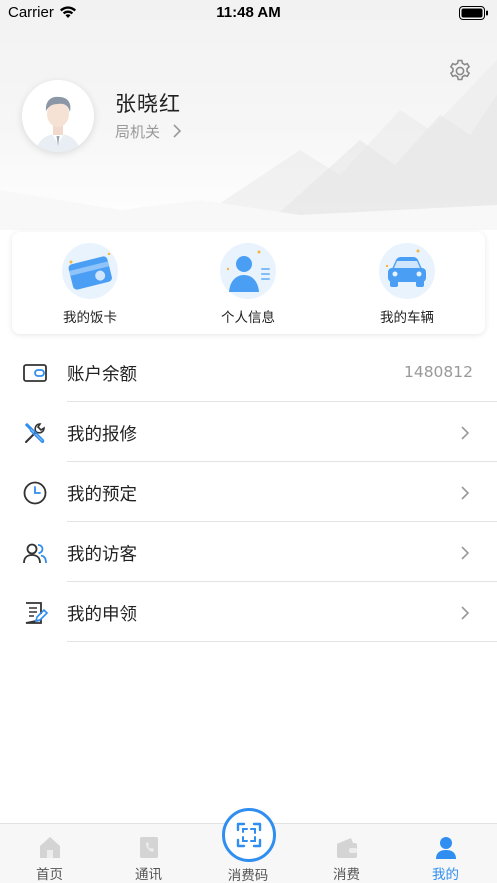 The height and width of the screenshot is (883, 497). I want to click on tab-label-pay-code: 消费码, so click(248, 873).